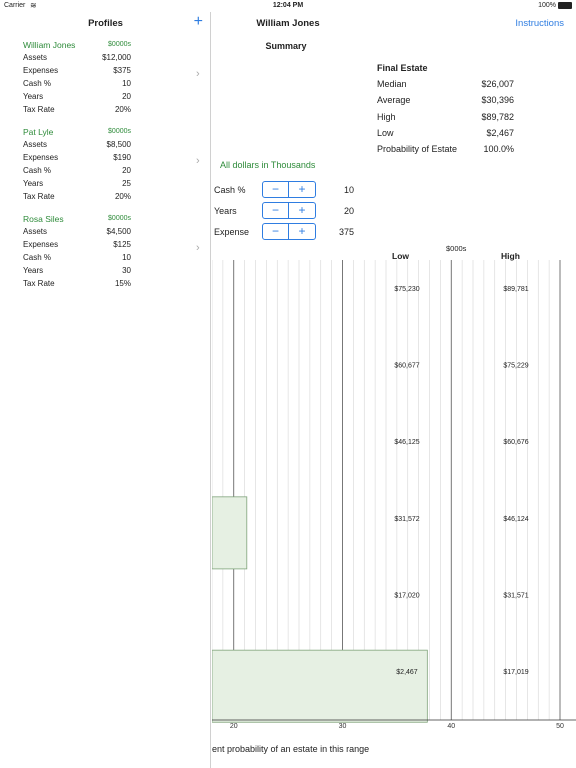 This screenshot has height=768, width=576. I want to click on profile-field-value: $8,500, so click(118, 144).